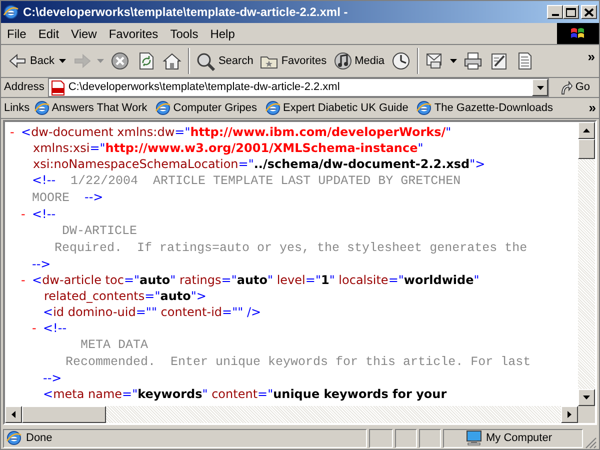 The width and height of the screenshot is (600, 450). I want to click on xml-comment-line: MOORE -->, so click(68, 197).